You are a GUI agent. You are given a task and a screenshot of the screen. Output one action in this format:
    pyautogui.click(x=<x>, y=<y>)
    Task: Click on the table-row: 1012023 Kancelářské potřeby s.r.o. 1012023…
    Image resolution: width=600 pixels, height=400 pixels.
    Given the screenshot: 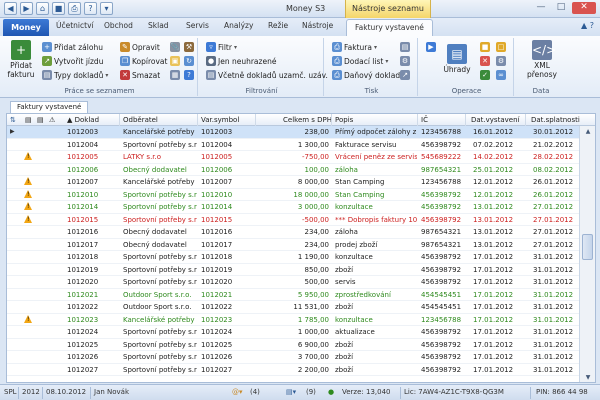 What is the action you would take?
    pyautogui.click(x=293, y=320)
    